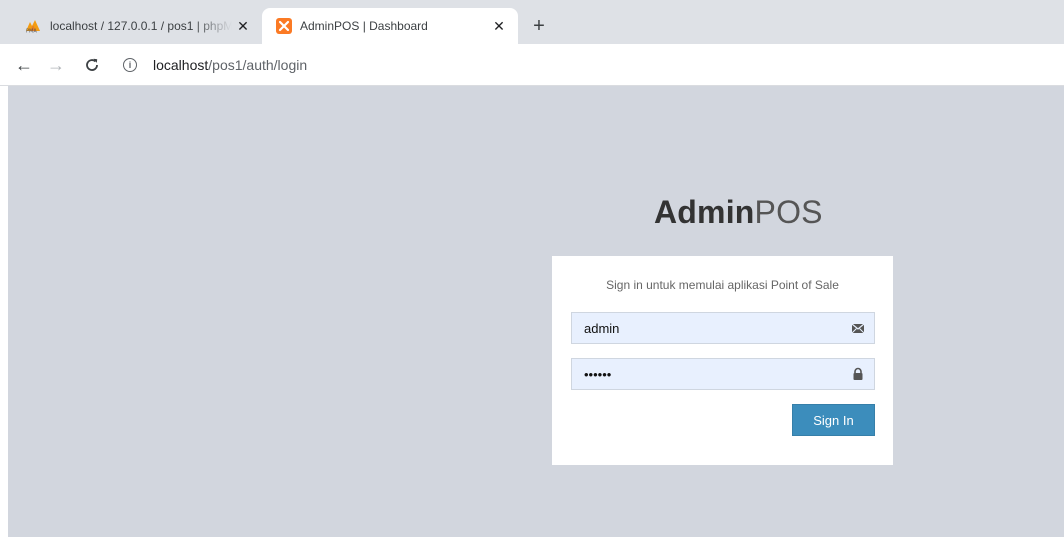 The width and height of the screenshot is (1064, 537). What do you see at coordinates (24, 65) in the screenshot?
I see `back-arrow-icon: ←` at bounding box center [24, 65].